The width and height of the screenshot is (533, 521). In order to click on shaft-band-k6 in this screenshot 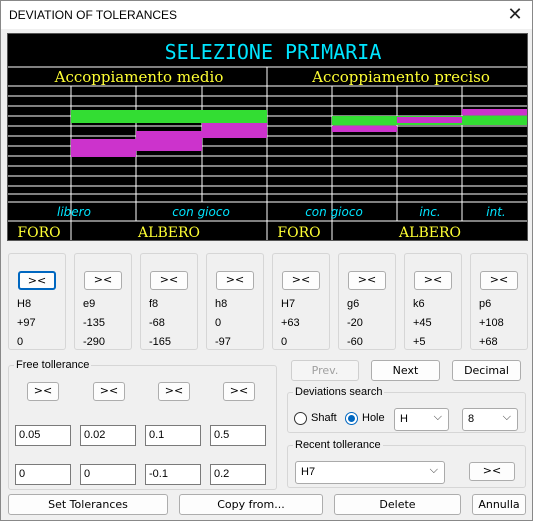, I will do `click(429, 120)`.